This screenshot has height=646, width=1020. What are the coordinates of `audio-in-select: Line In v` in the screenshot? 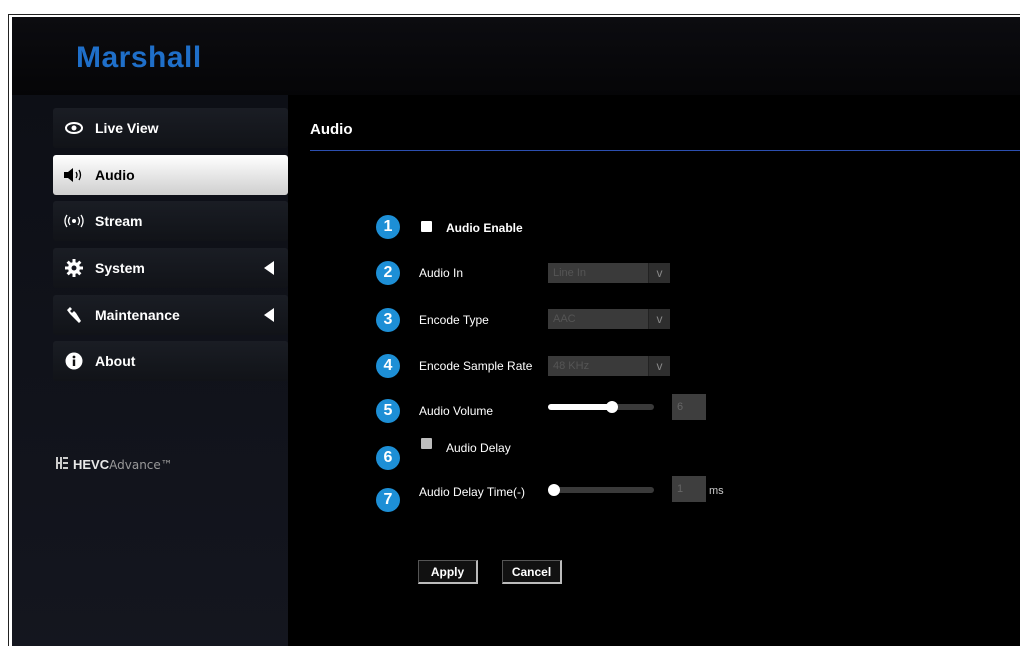 It's located at (609, 273).